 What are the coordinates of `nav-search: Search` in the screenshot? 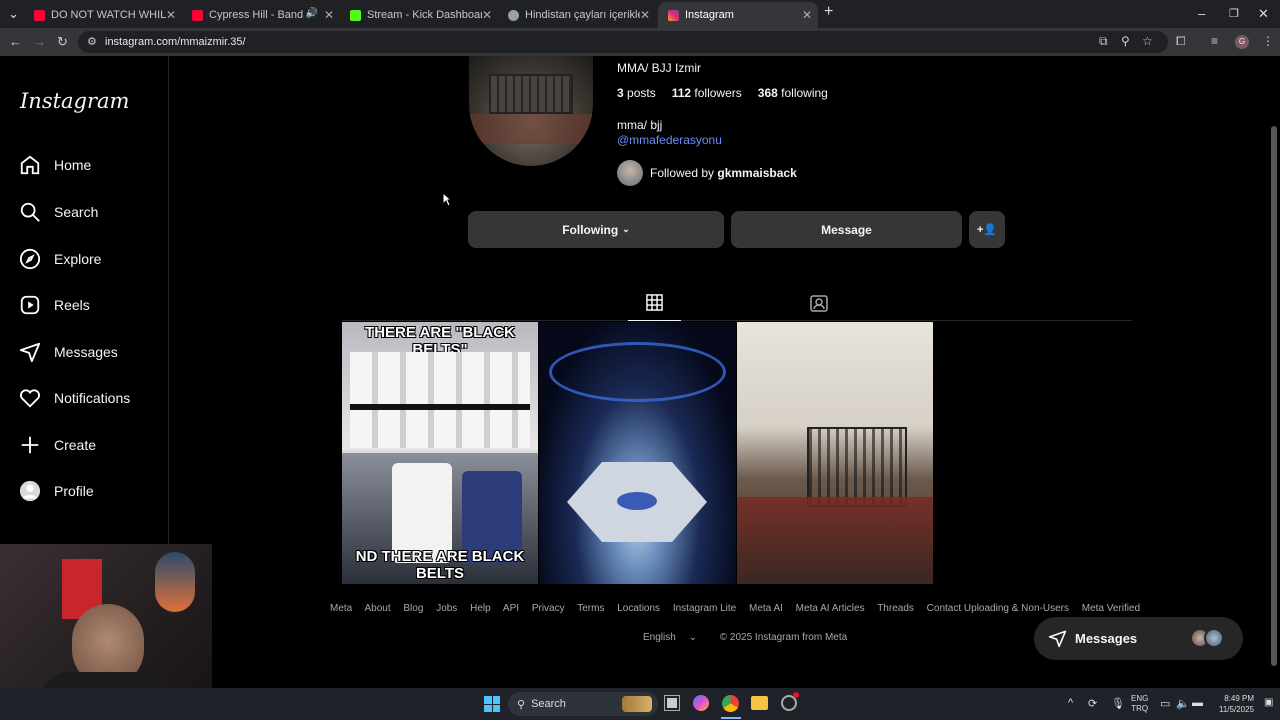 It's located at (58, 212).